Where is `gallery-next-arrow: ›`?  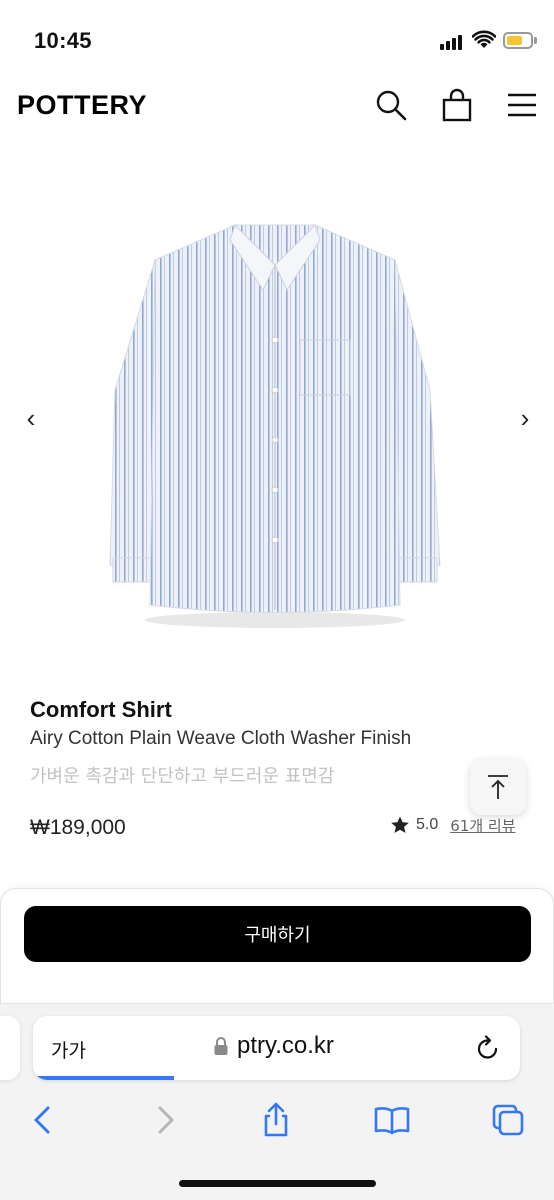
gallery-next-arrow: › is located at coordinates (525, 418).